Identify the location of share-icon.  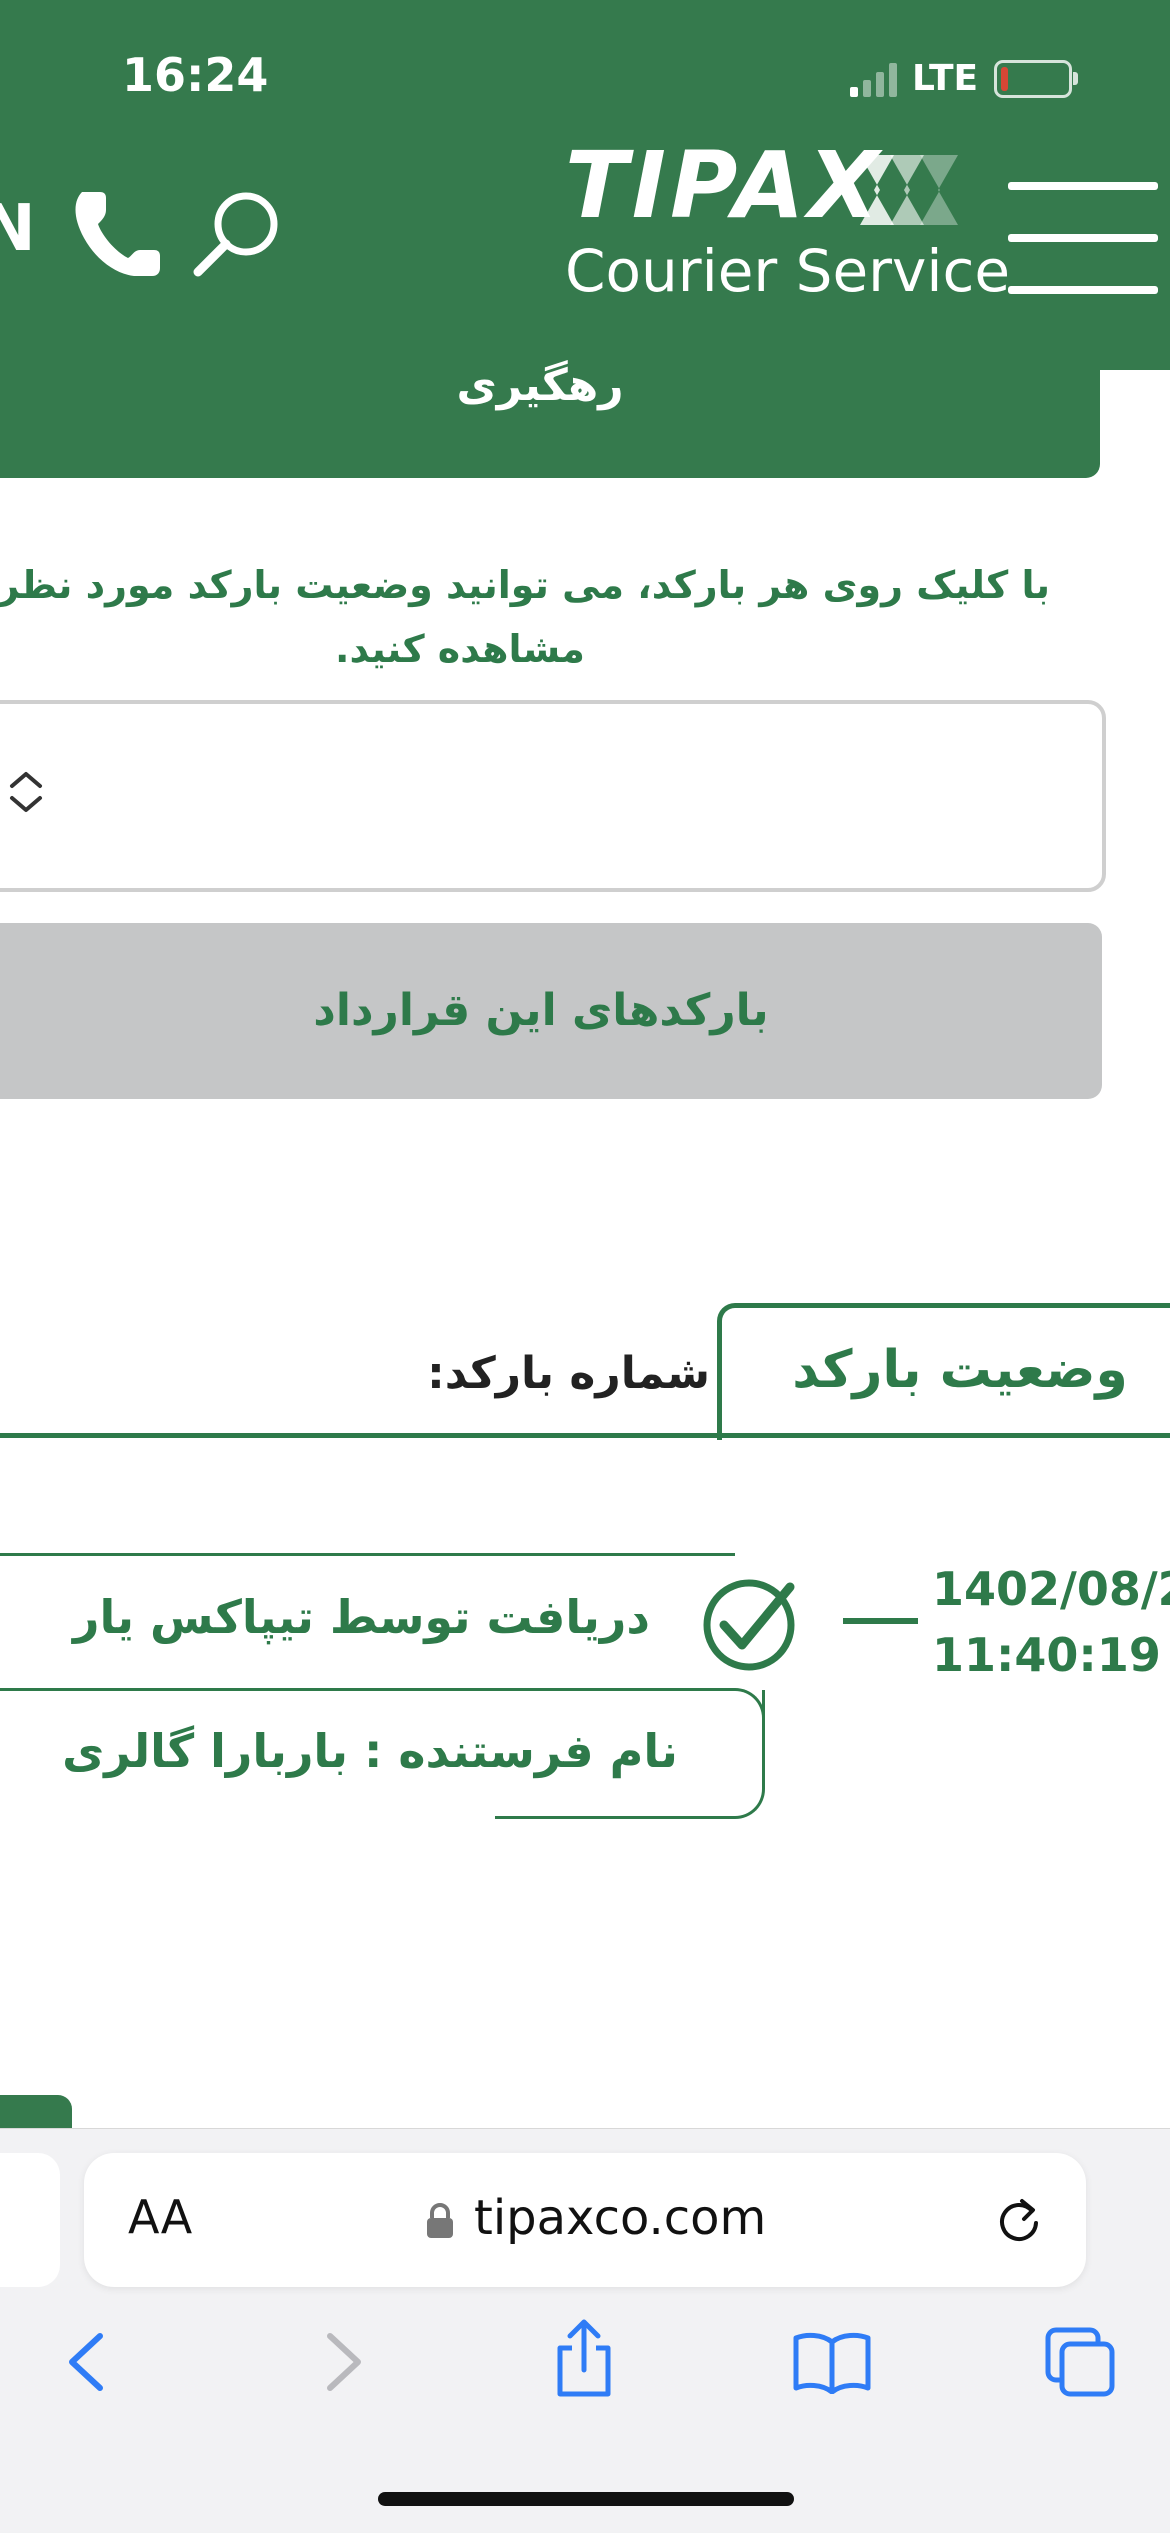
(584, 2358).